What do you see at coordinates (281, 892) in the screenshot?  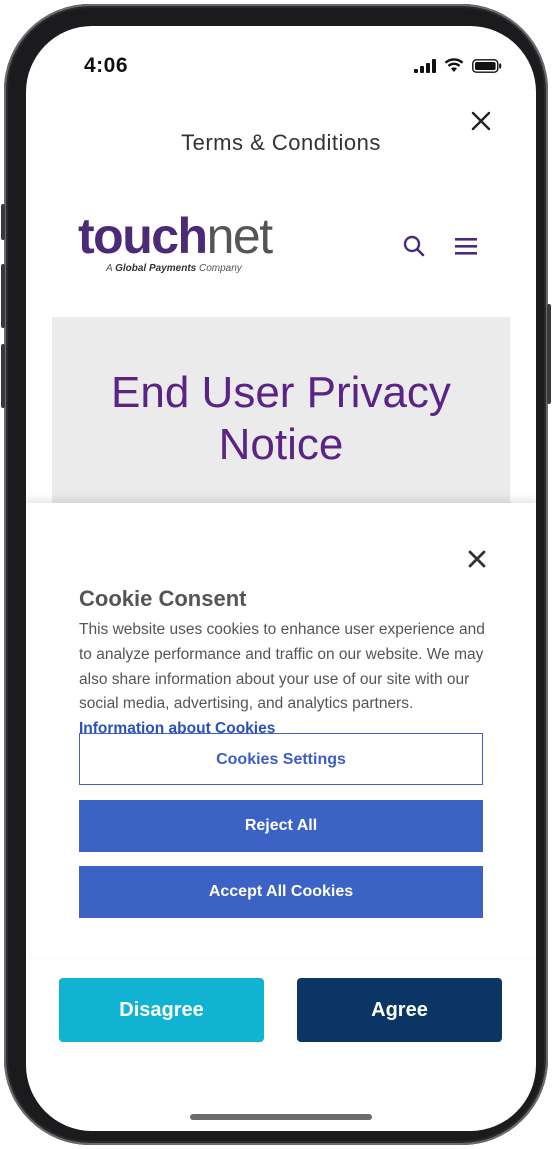 I see `accept-all-cookies-button: Accept All Cookies` at bounding box center [281, 892].